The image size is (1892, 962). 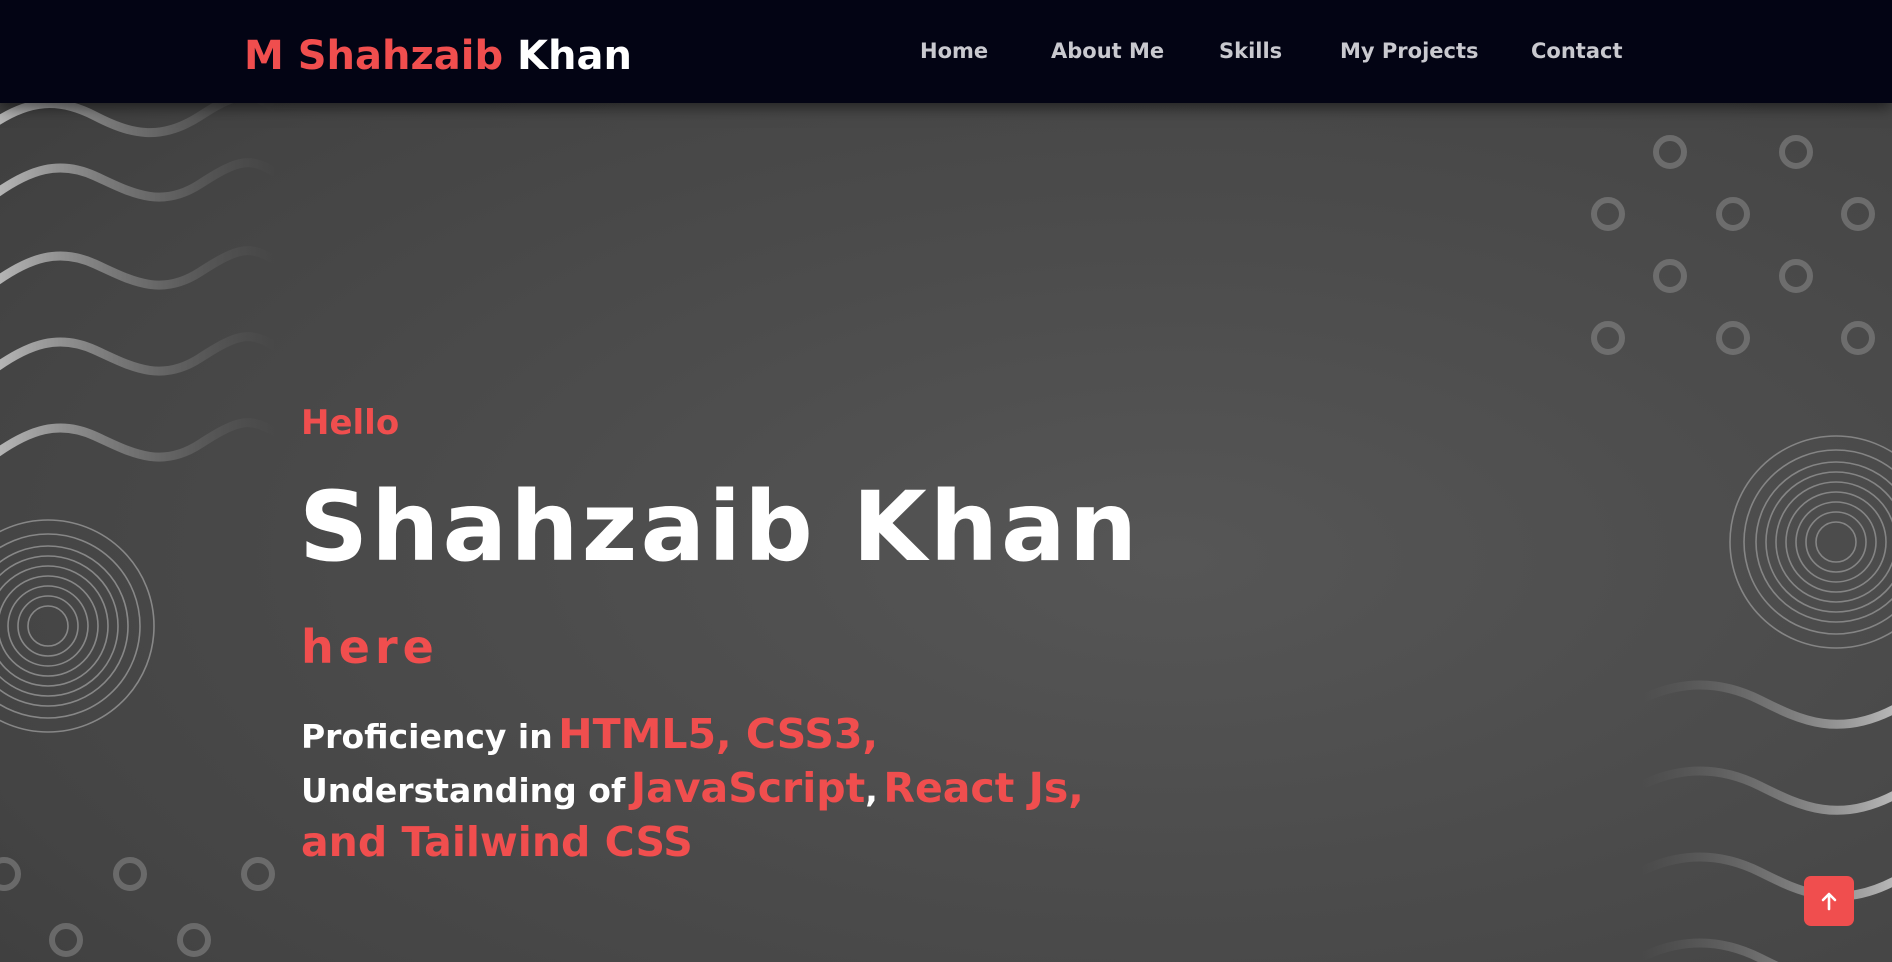 What do you see at coordinates (463, 790) in the screenshot?
I see `skills-prefix-2: Understanding of` at bounding box center [463, 790].